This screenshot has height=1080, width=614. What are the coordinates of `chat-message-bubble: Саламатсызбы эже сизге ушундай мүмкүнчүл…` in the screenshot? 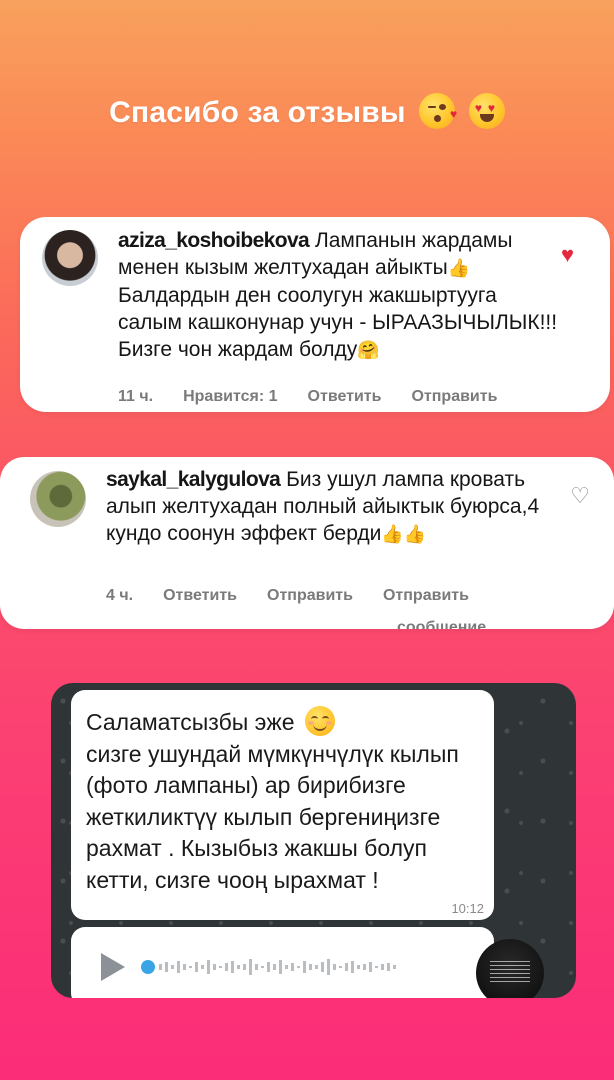 It's located at (282, 805).